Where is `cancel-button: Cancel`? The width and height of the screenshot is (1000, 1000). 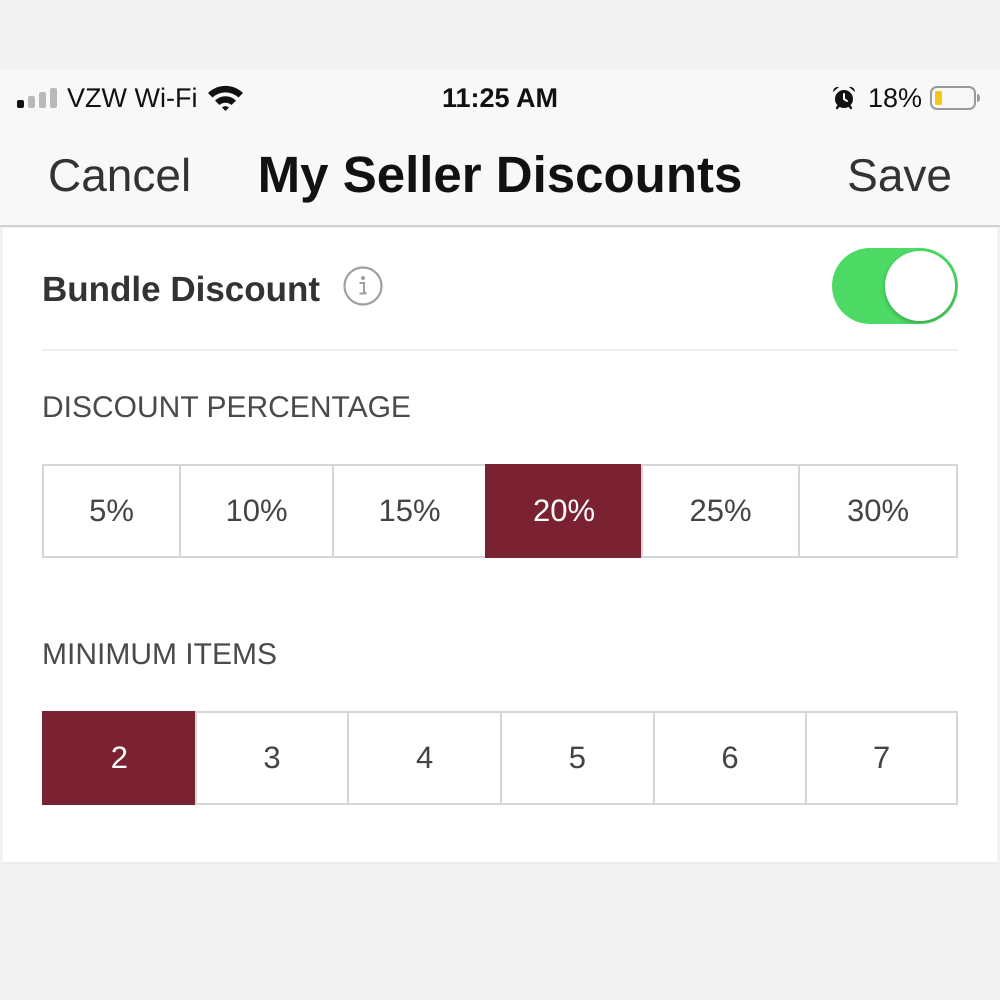
cancel-button: Cancel is located at coordinates (120, 175).